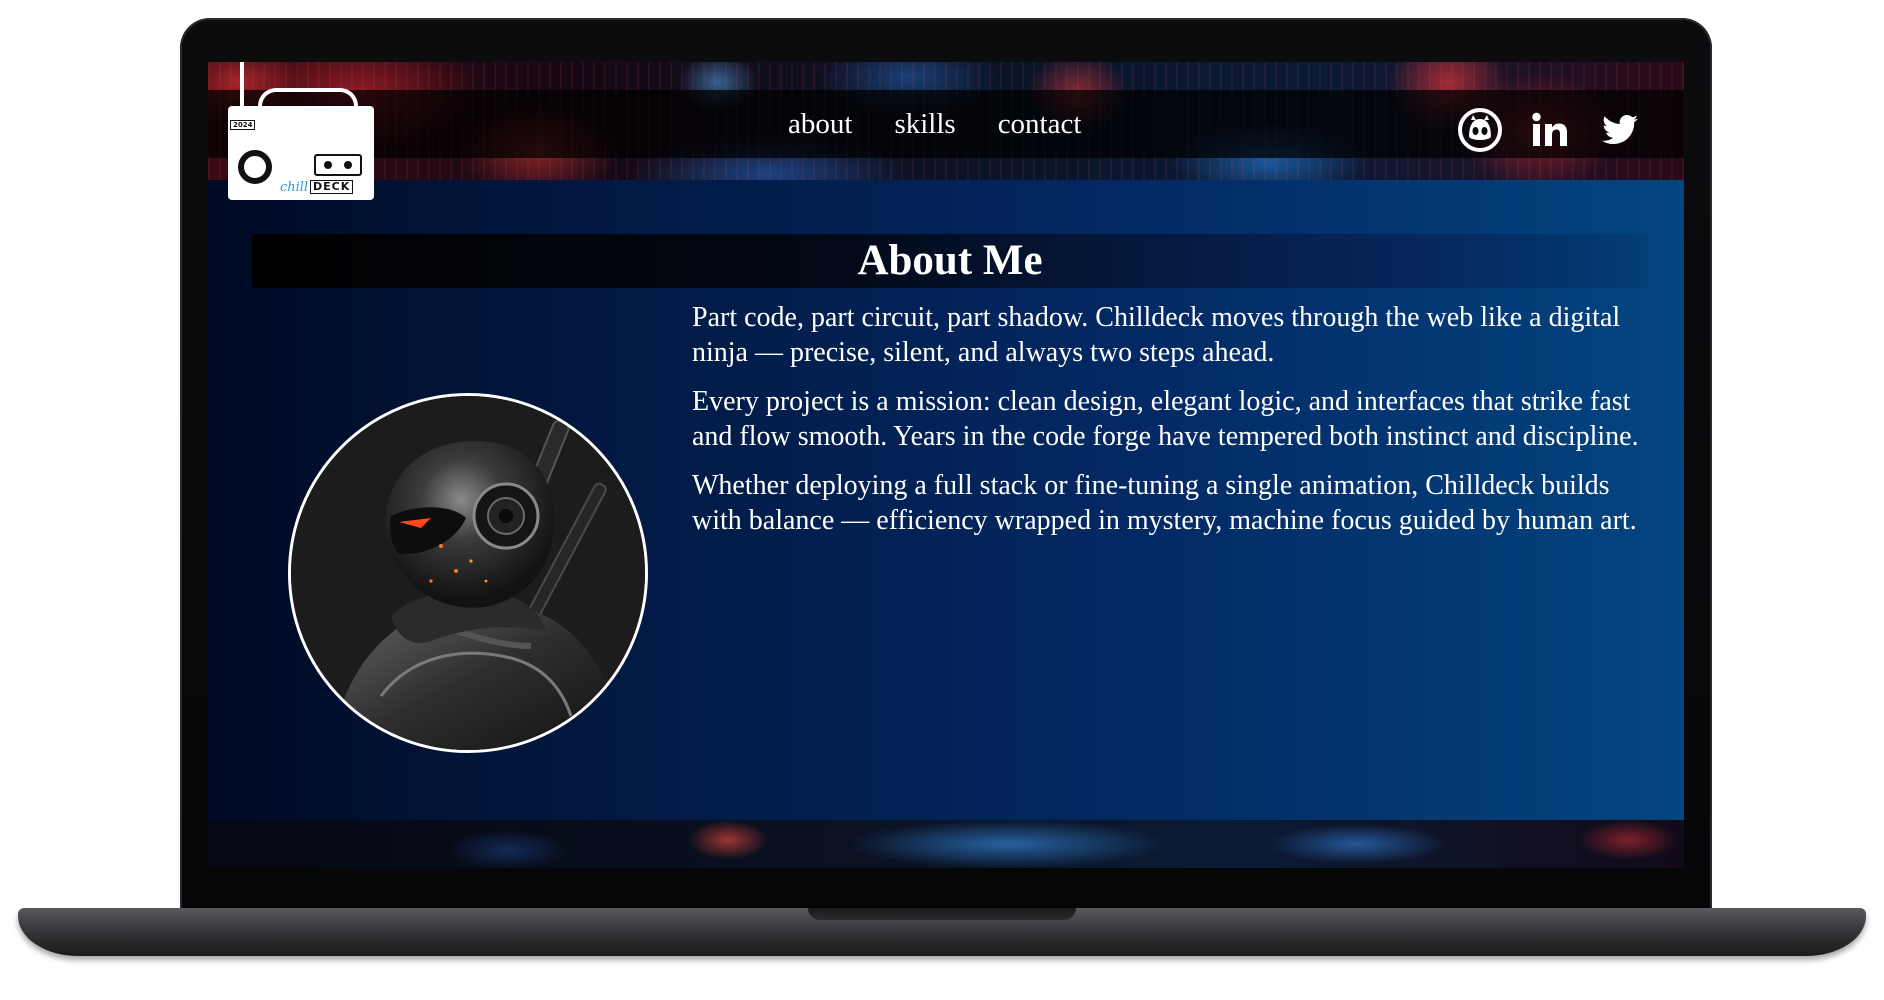  What do you see at coordinates (820, 124) in the screenshot?
I see `nav-link-about: about` at bounding box center [820, 124].